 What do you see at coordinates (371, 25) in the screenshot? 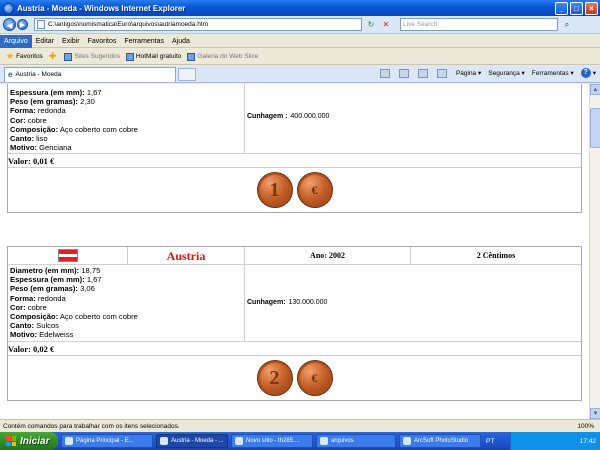
I see `refresh-icon: ↻` at bounding box center [371, 25].